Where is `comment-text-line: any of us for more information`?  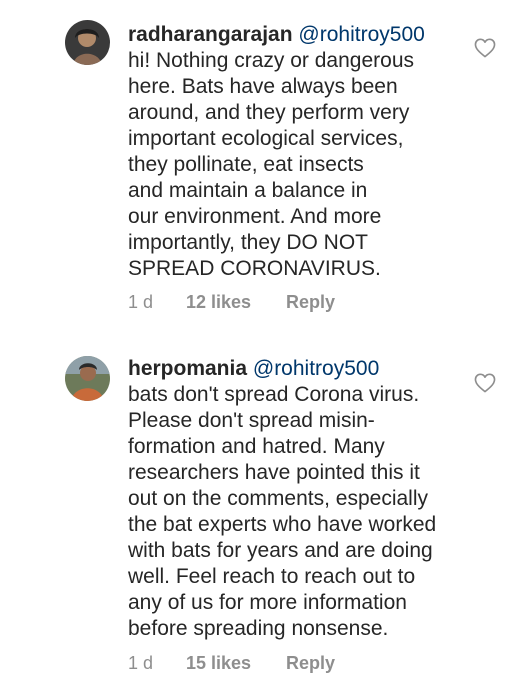
comment-text-line: any of us for more information is located at coordinates (267, 602).